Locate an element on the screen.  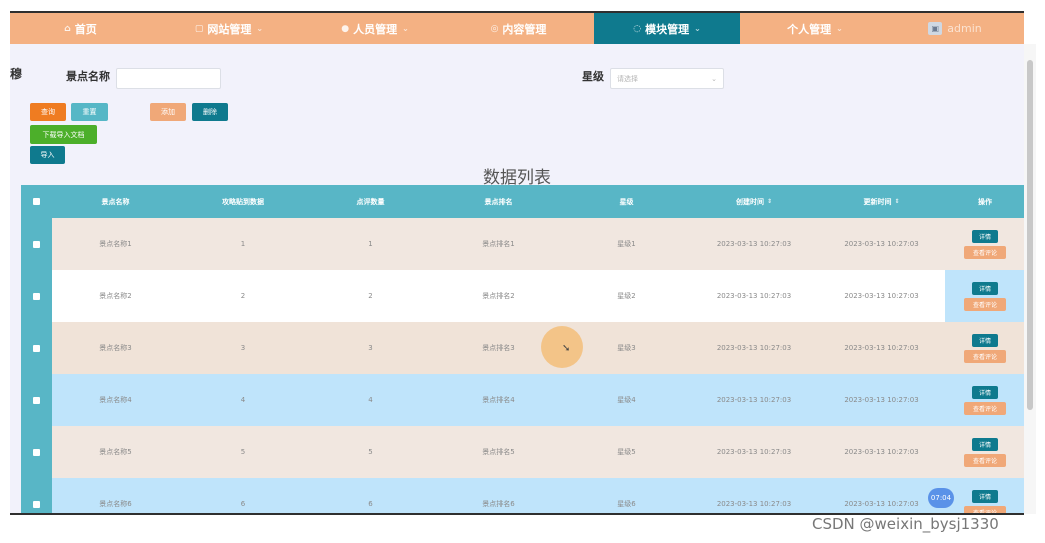
nav-staff-management: ● 人员管理 ⌄ is located at coordinates (375, 28).